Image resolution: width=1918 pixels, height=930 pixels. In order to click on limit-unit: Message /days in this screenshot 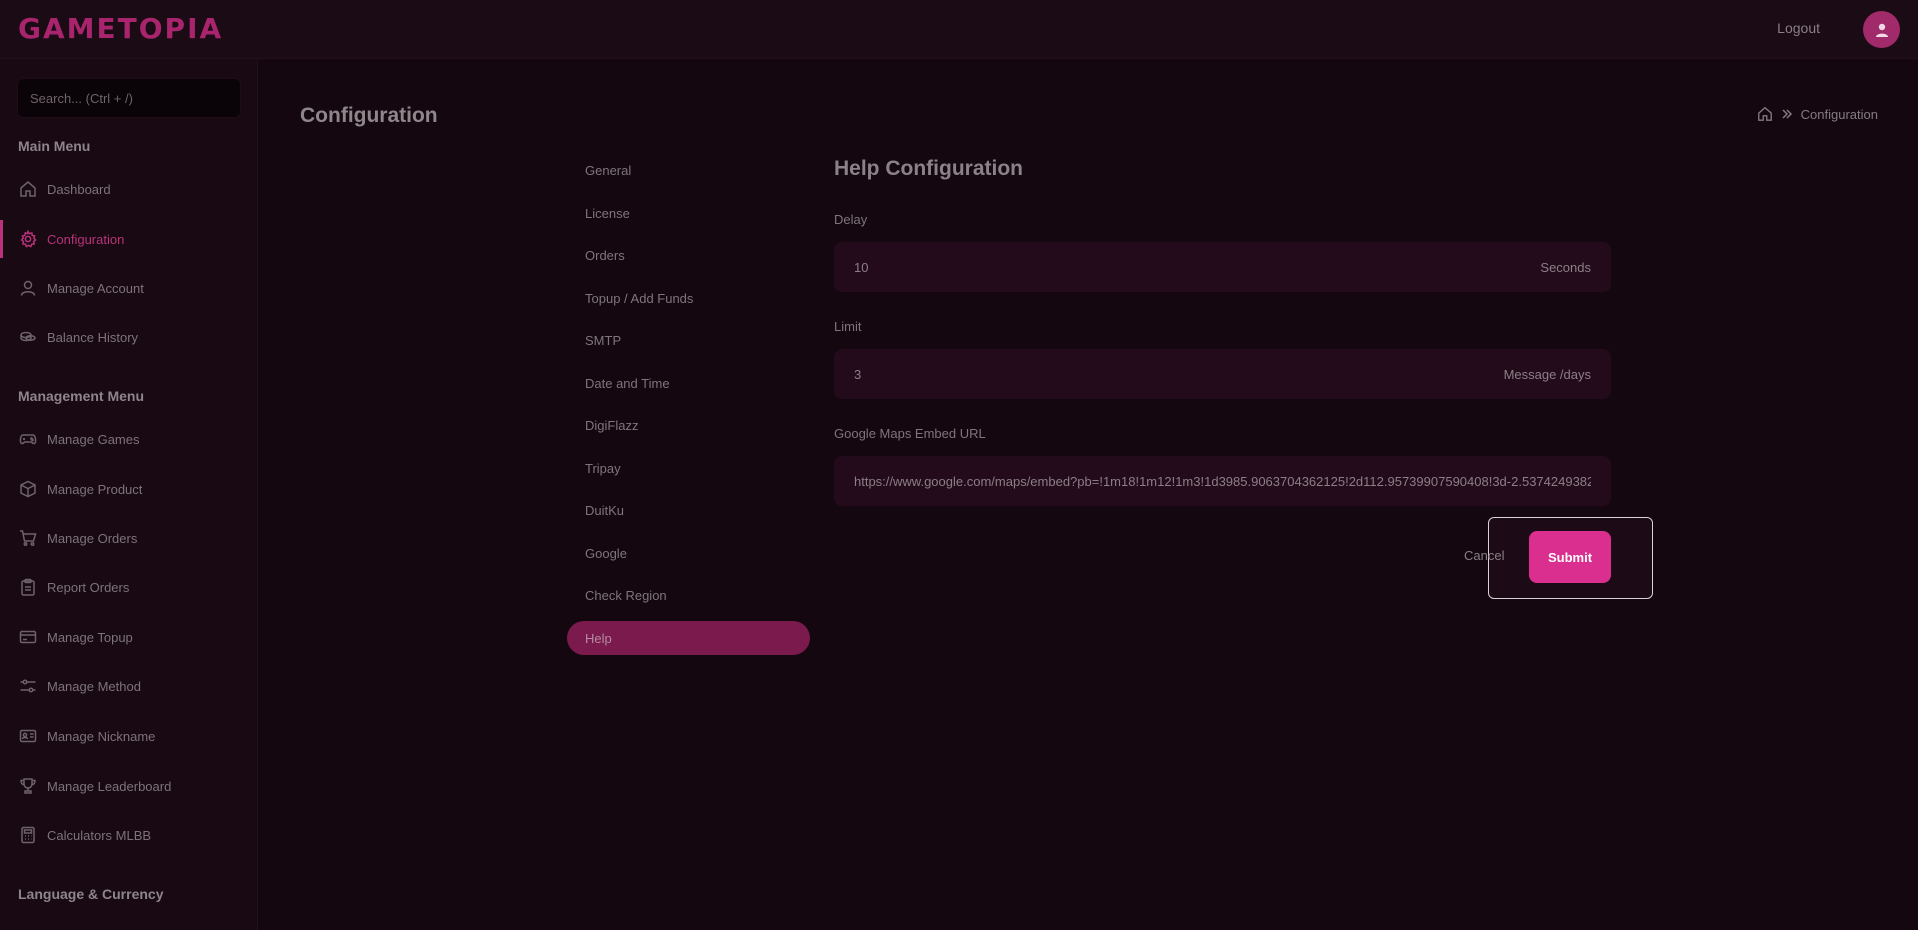, I will do `click(1547, 374)`.